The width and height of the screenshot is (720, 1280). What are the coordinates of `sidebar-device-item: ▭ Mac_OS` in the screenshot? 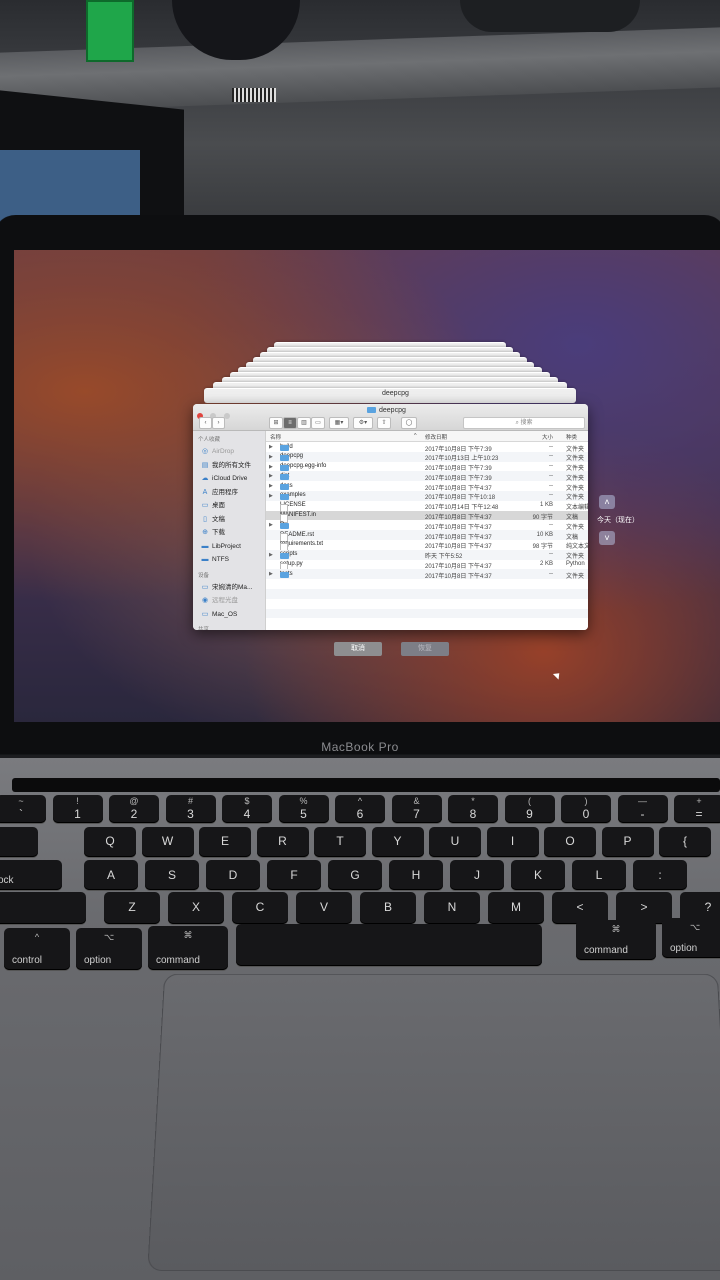 It's located at (229, 615).